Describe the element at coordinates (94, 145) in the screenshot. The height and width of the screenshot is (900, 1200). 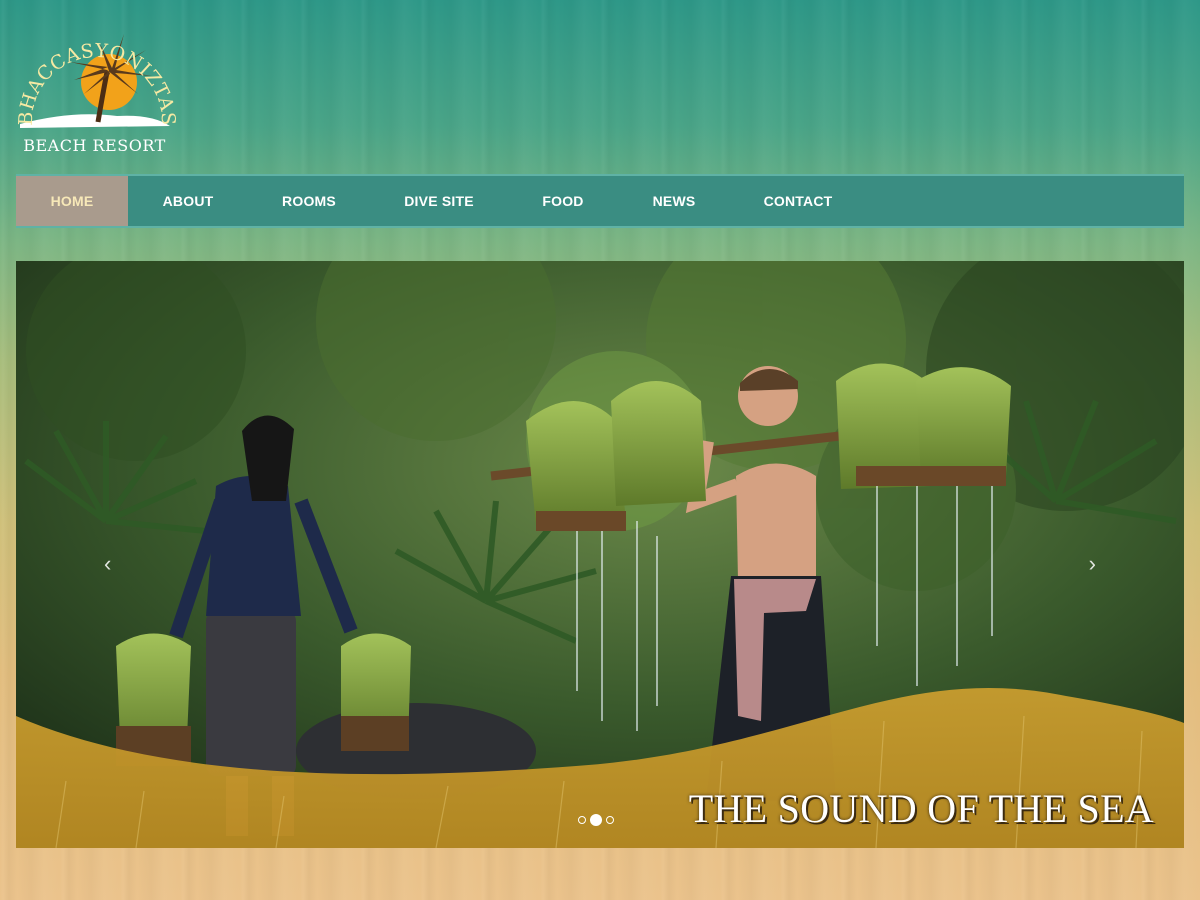
I see `logo-tagline: BEACH RESORT` at that location.